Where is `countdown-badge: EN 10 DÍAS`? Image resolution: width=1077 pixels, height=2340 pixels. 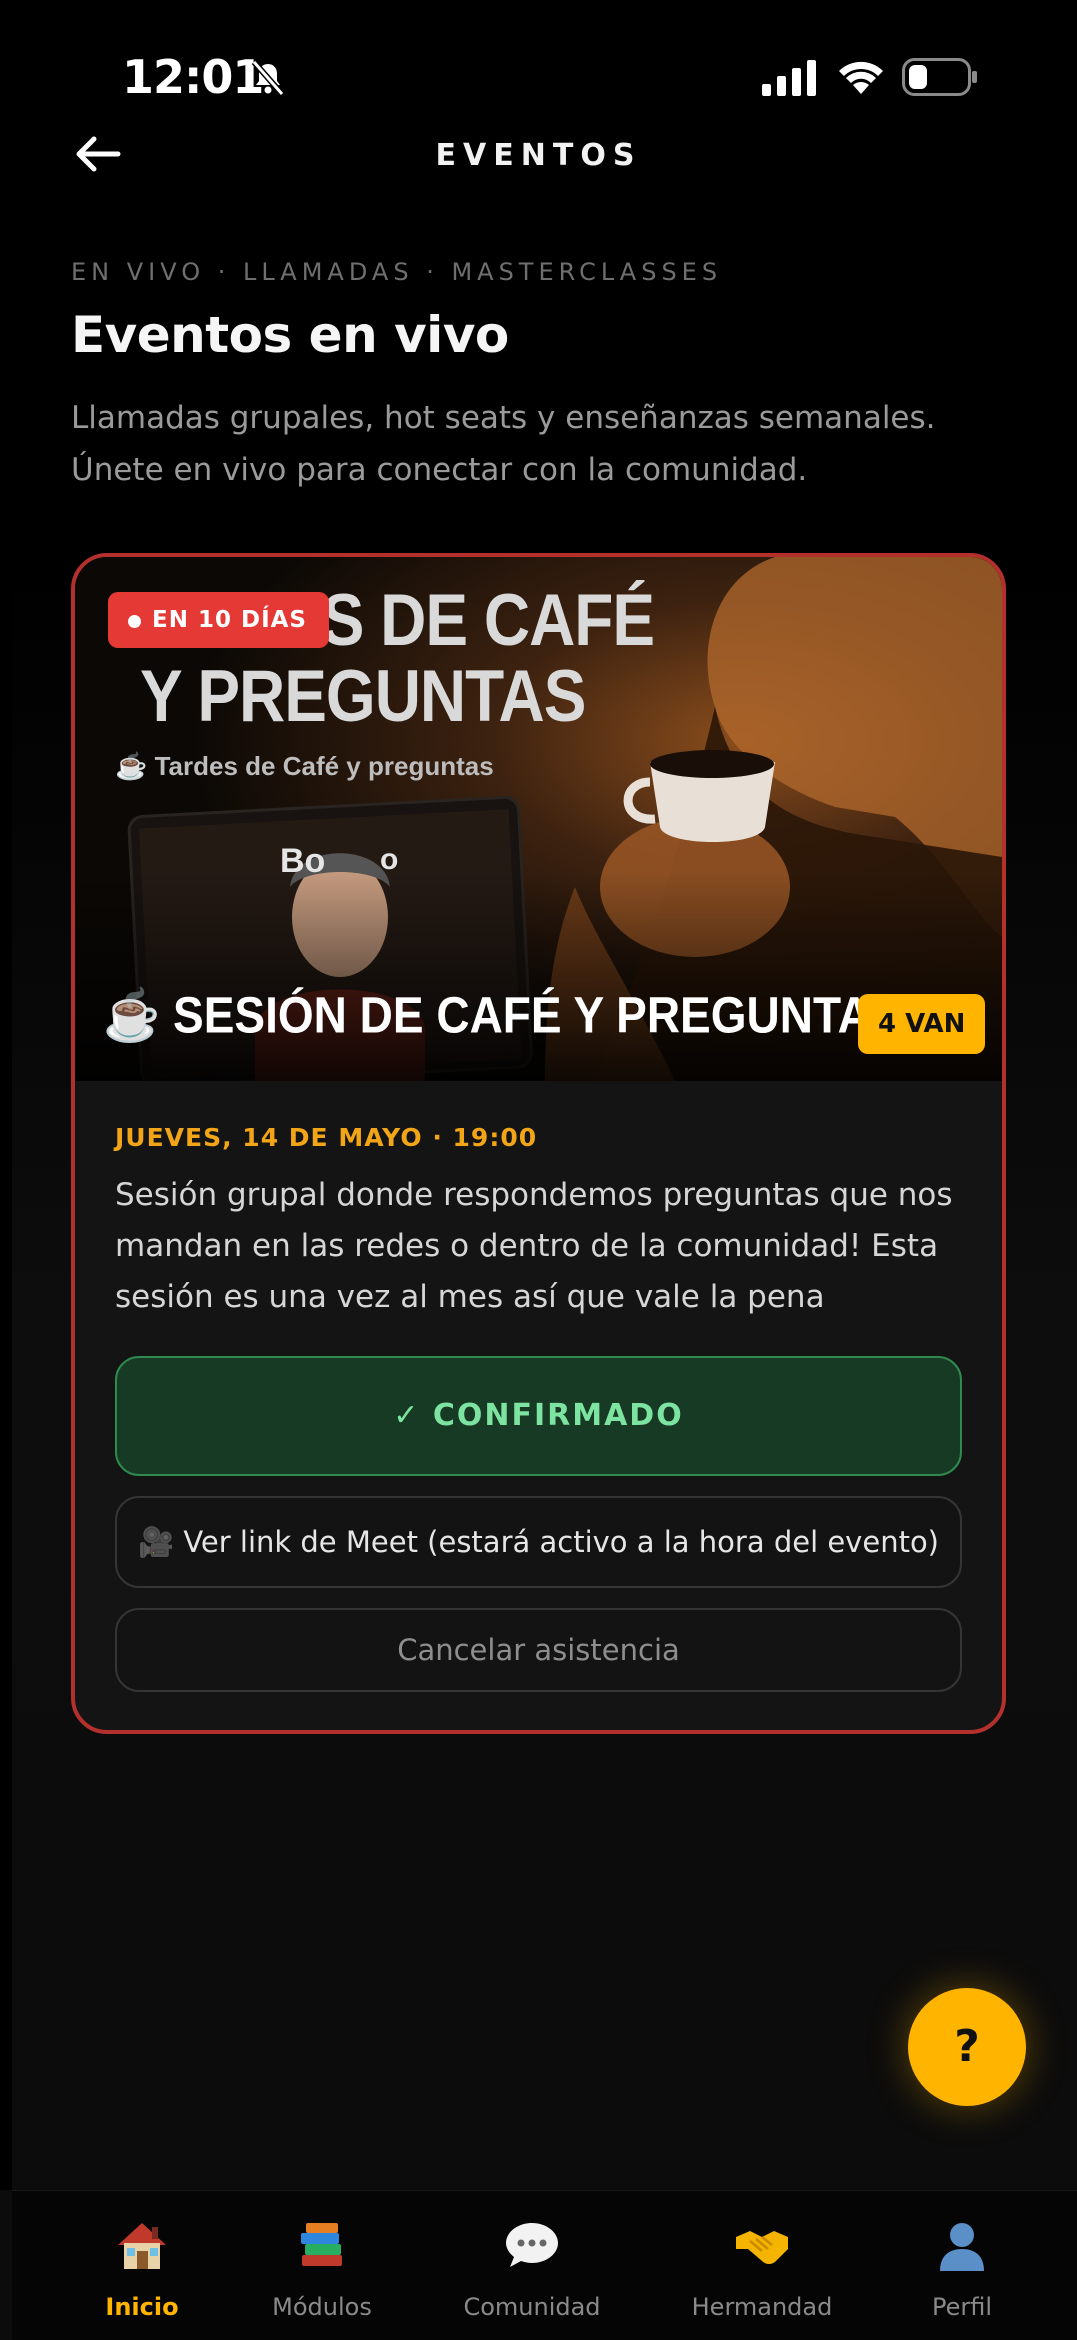 countdown-badge: EN 10 DÍAS is located at coordinates (218, 620).